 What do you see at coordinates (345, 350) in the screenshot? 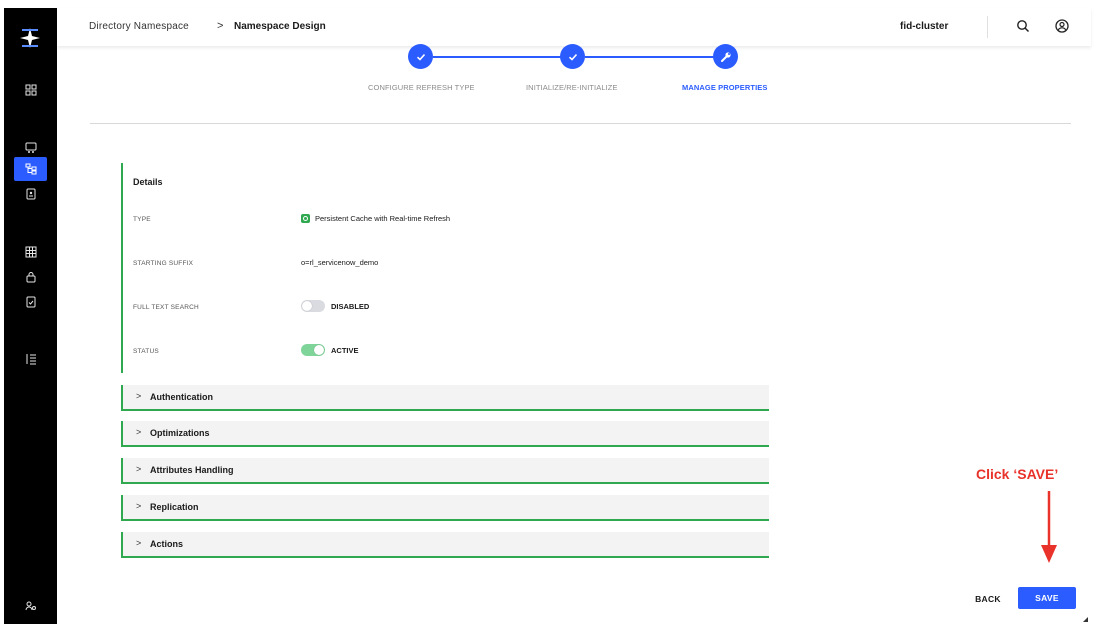
I see `status-state: ACTIVE` at bounding box center [345, 350].